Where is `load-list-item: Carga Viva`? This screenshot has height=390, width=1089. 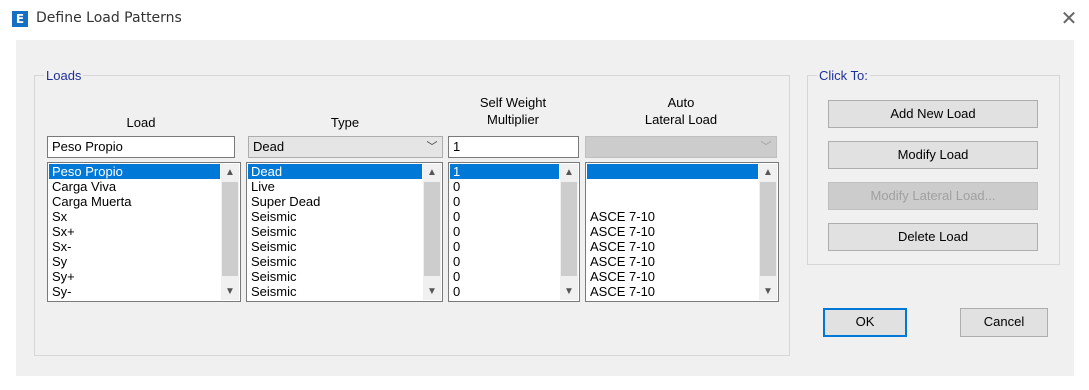
load-list-item: Carga Viva is located at coordinates (134, 186).